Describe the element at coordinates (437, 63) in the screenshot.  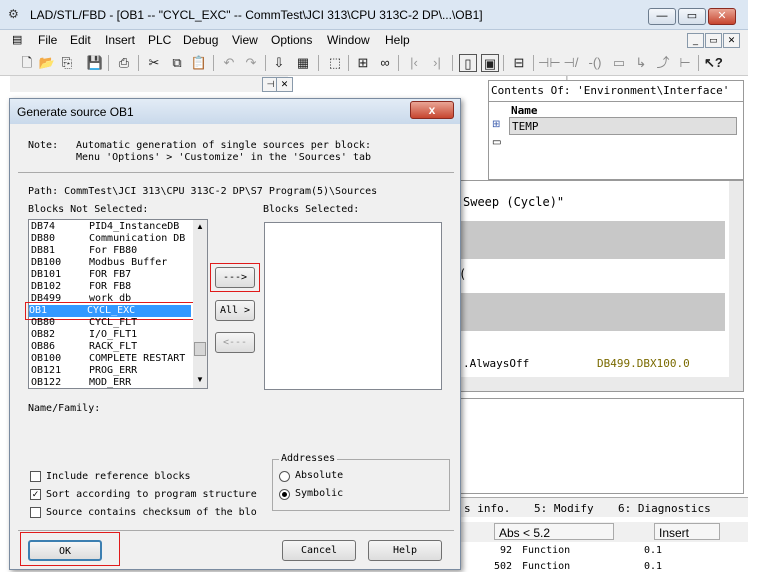
I see `jump-fwd-icon: ›|` at that location.